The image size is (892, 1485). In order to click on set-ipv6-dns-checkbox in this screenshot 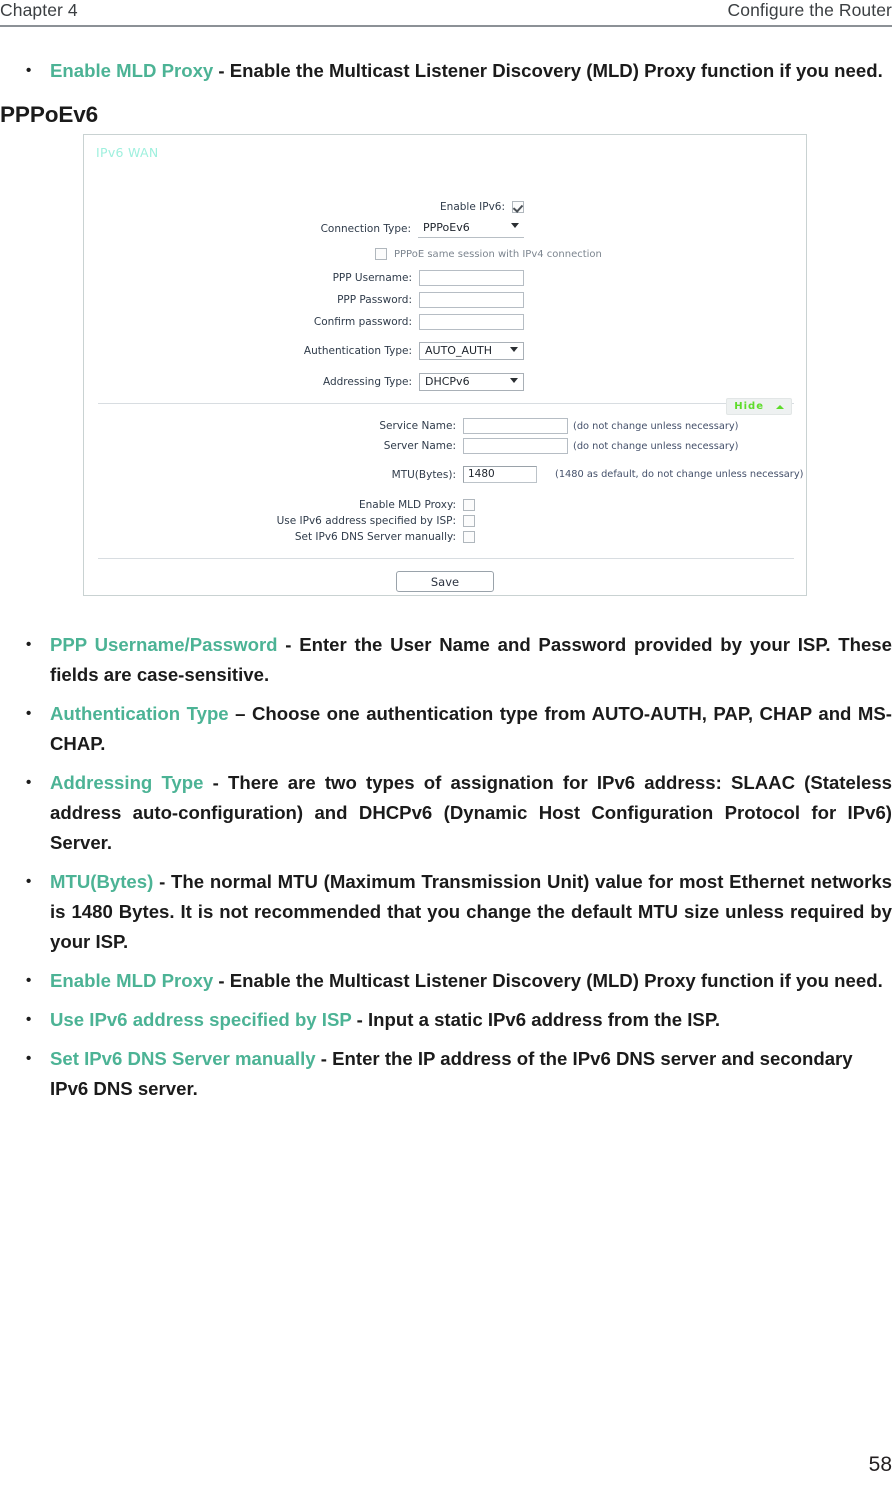, I will do `click(469, 537)`.